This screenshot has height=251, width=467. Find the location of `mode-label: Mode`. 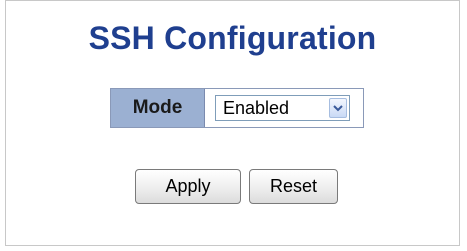

mode-label: Mode is located at coordinates (158, 108).